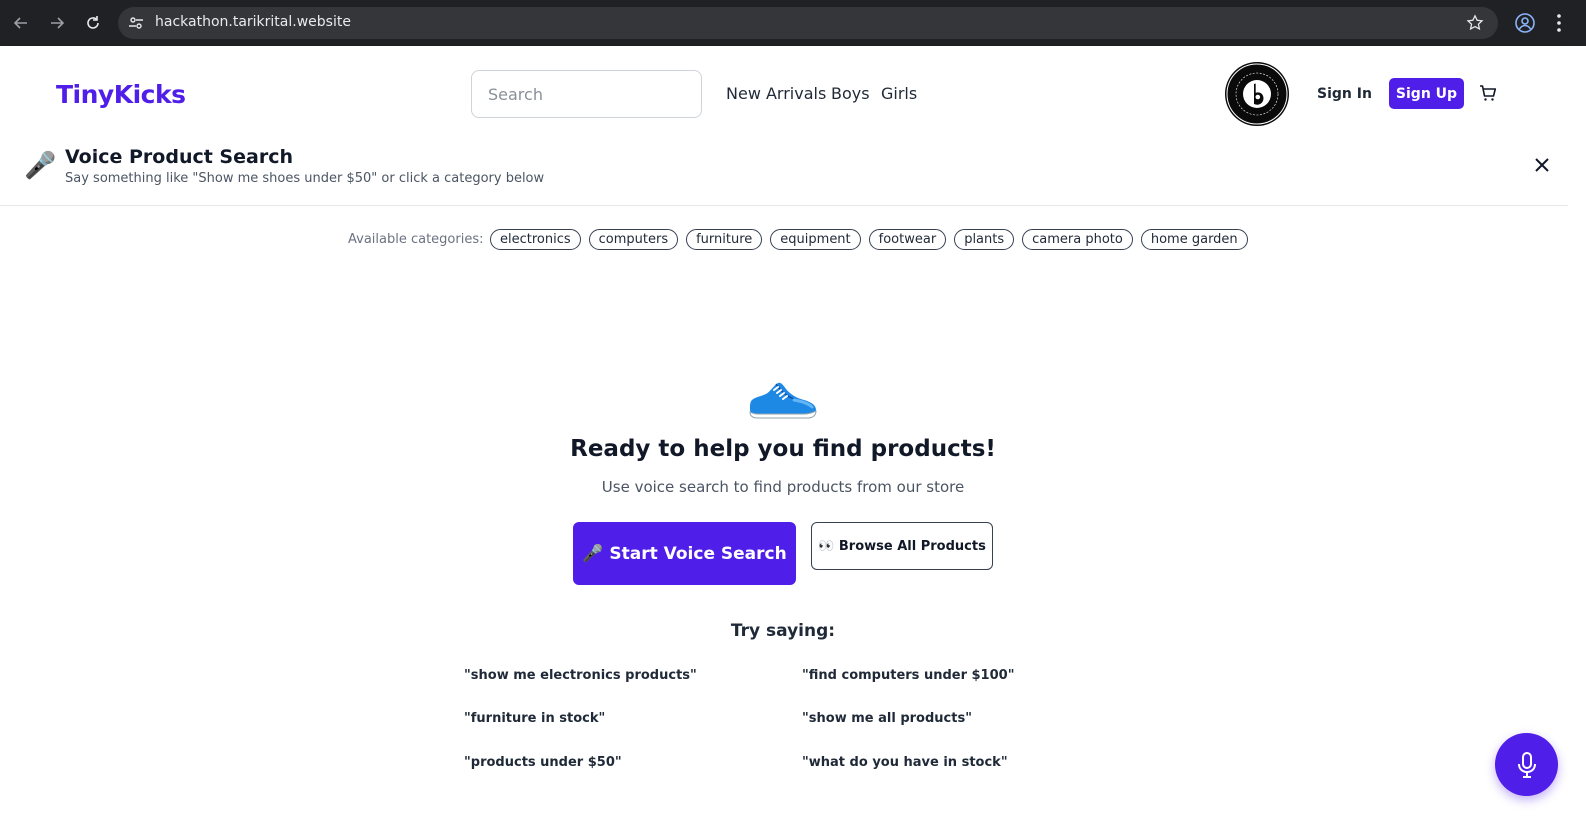  I want to click on category-chip-home-garden: home garden, so click(1194, 239).